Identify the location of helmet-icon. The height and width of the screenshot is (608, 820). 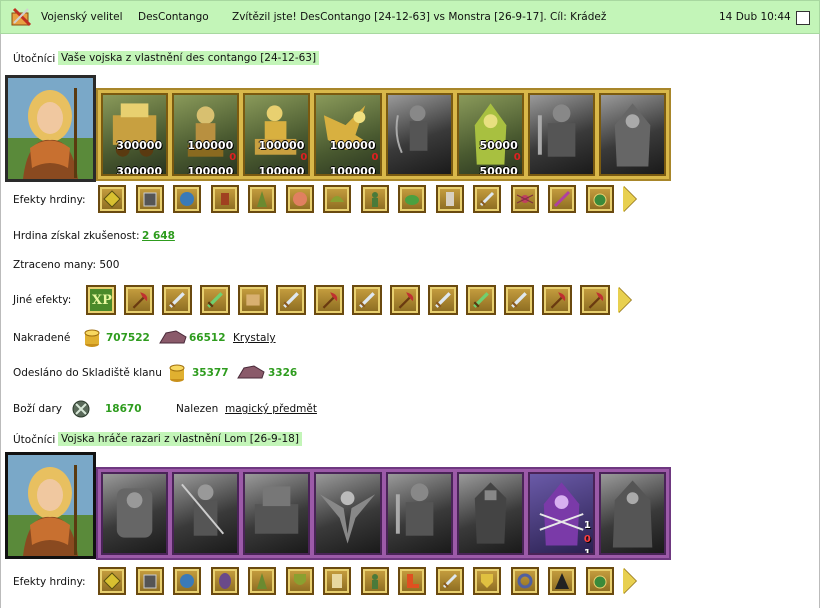
(337, 199).